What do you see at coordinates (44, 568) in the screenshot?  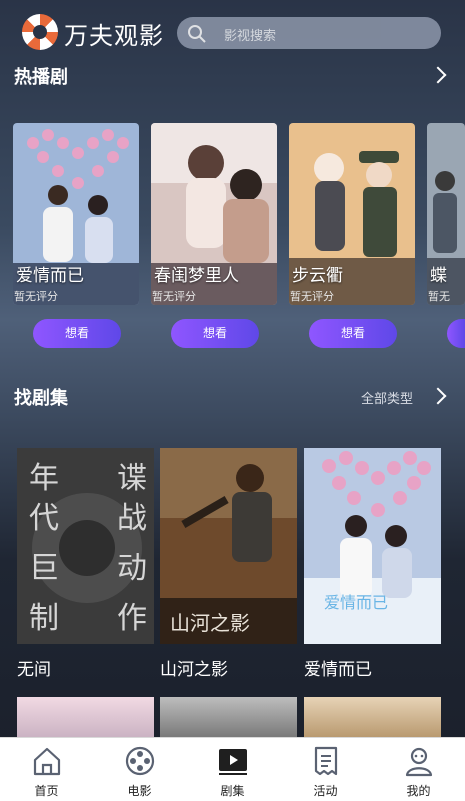 I see `svg-text: 巨` at bounding box center [44, 568].